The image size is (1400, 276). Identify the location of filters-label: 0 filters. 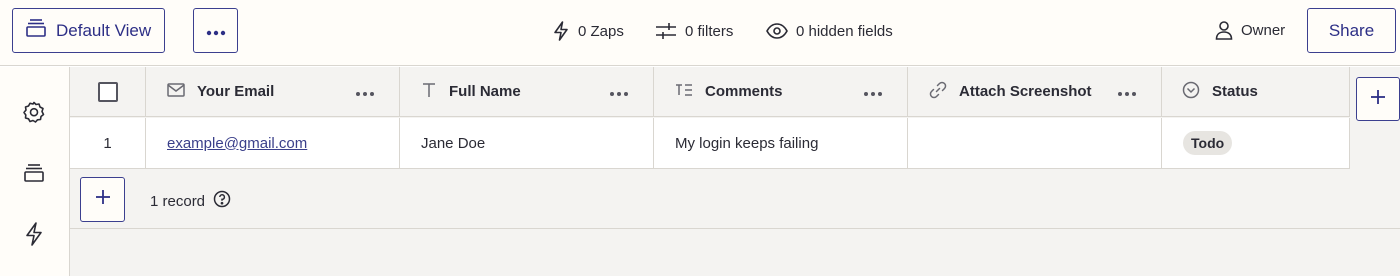
(709, 31).